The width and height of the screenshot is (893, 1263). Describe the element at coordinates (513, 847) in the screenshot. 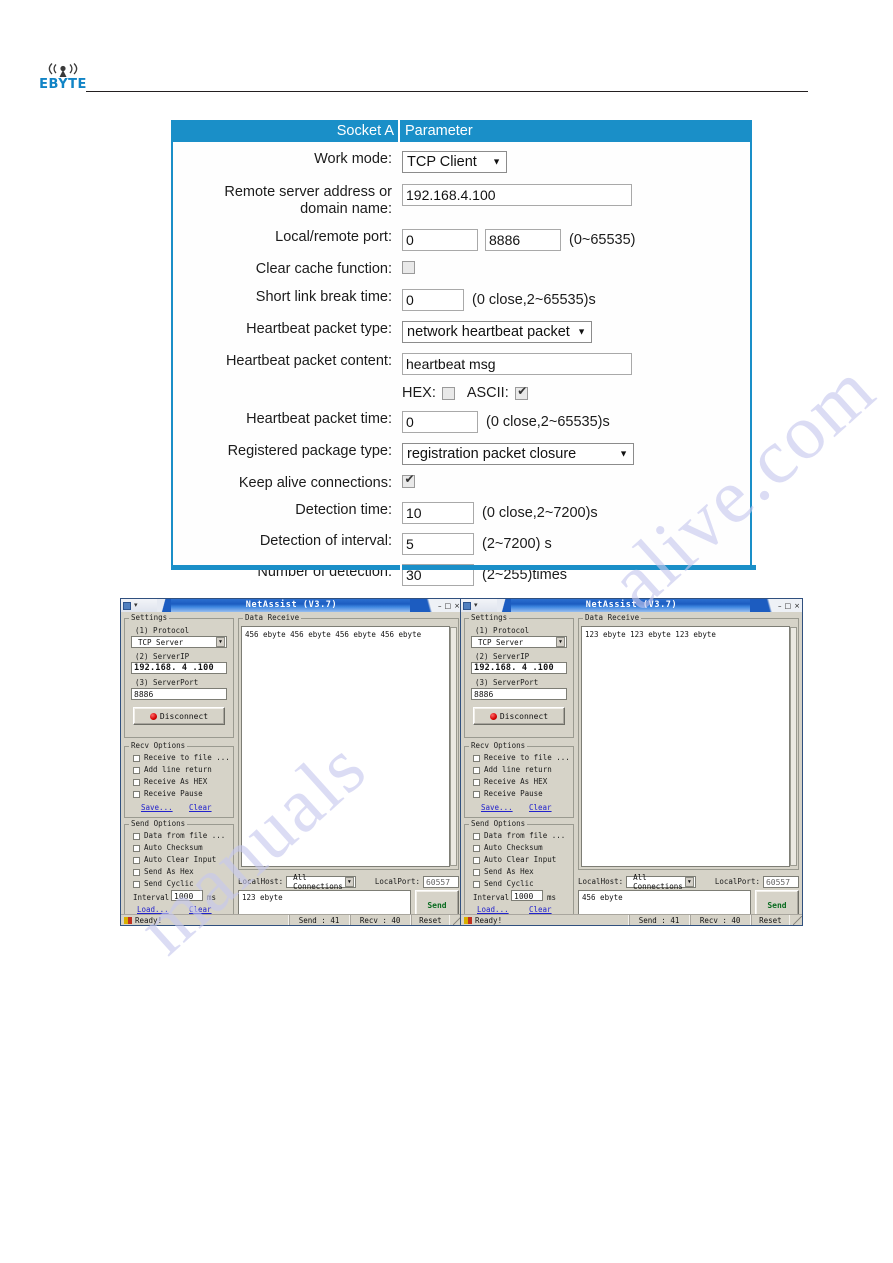

I see `auto-checksum-label: Auto Checksum` at that location.